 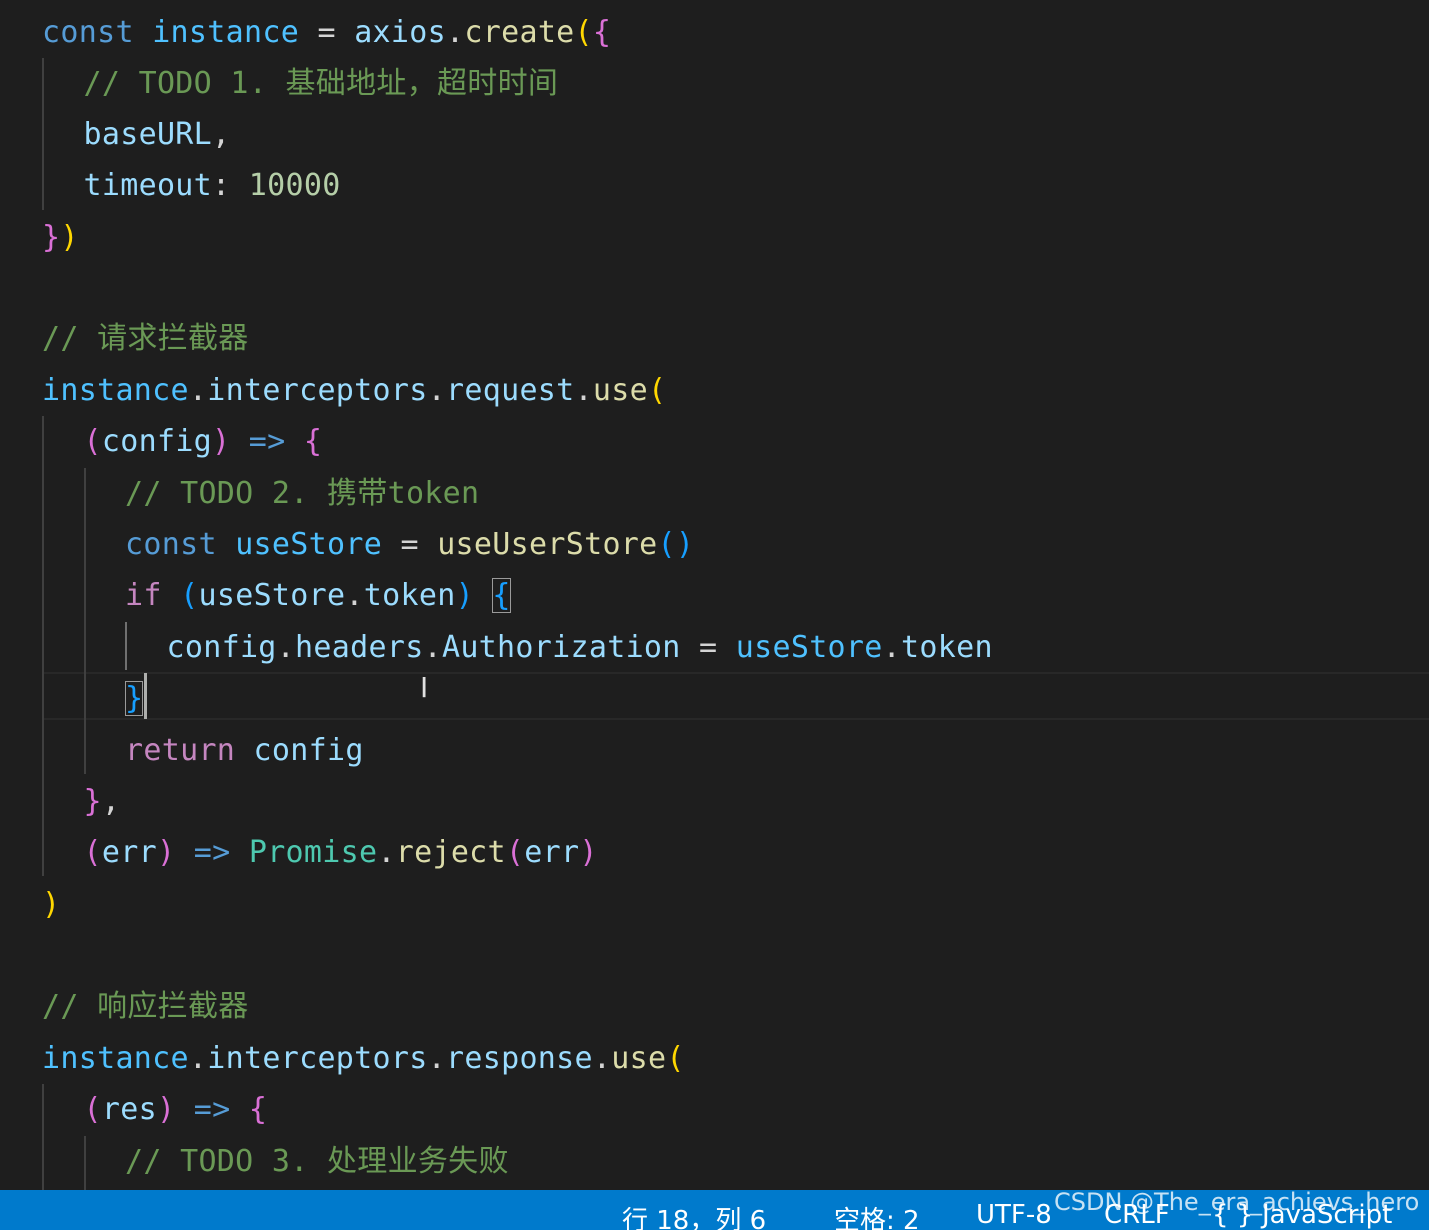 I want to click on code-token: }, so click(x=51, y=237).